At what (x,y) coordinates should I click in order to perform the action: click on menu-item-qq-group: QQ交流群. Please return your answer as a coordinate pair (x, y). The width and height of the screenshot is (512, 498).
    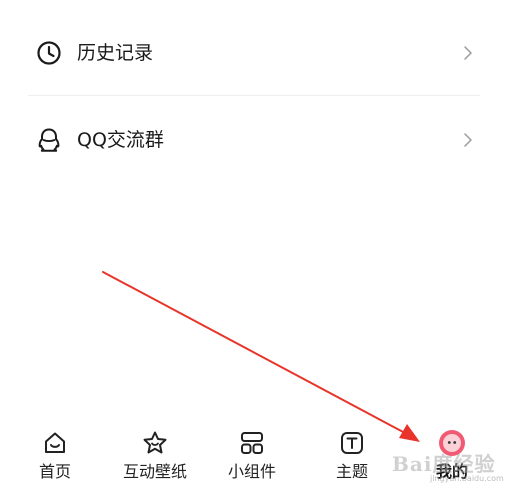
    Looking at the image, I should click on (256, 140).